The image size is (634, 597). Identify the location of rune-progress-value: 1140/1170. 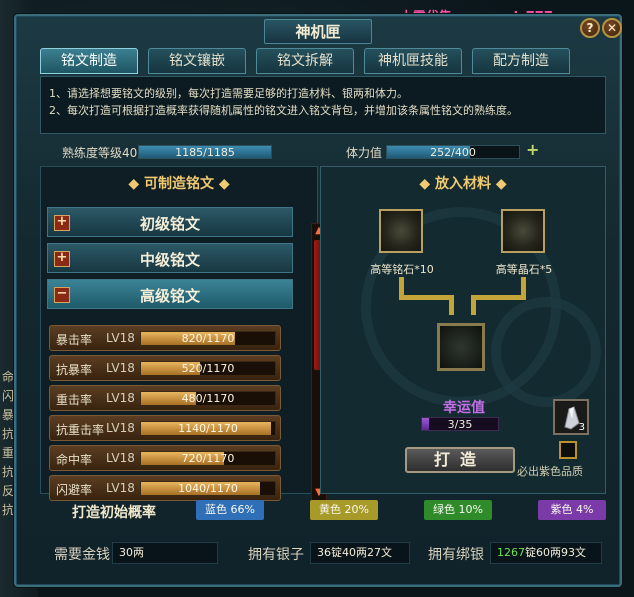
(208, 428).